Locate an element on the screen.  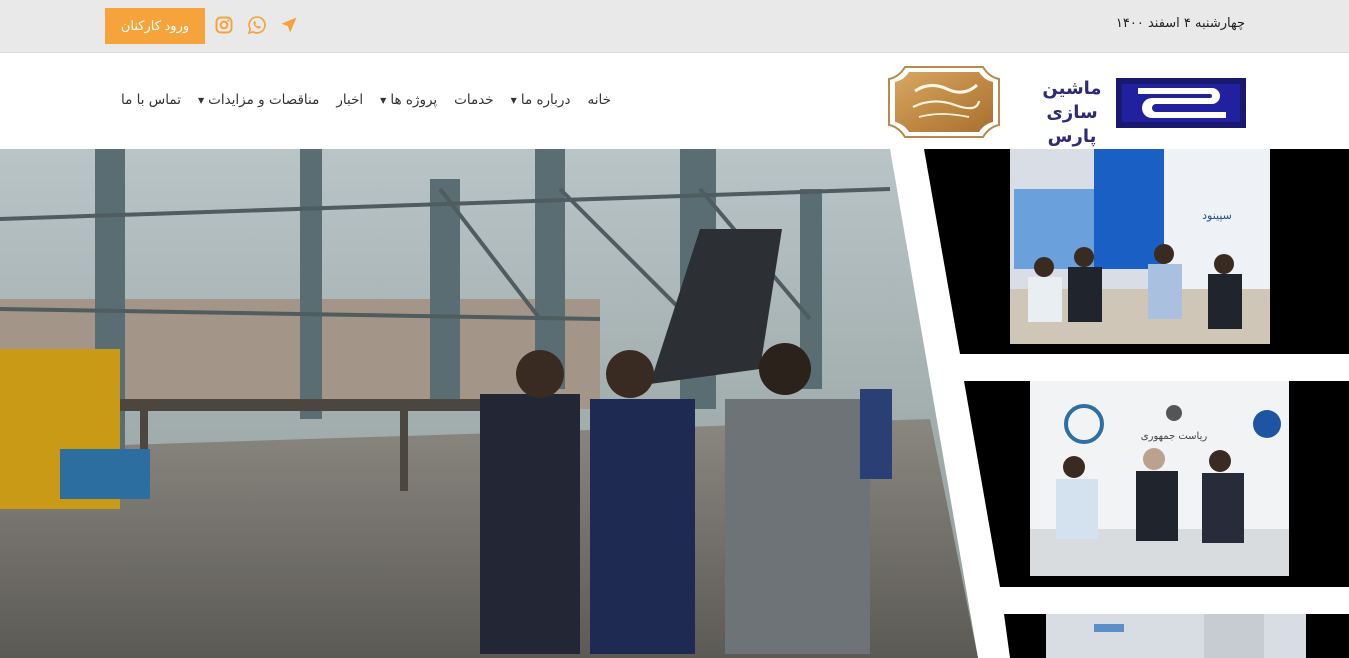
nav-item-label: خدمات is located at coordinates (474, 100).